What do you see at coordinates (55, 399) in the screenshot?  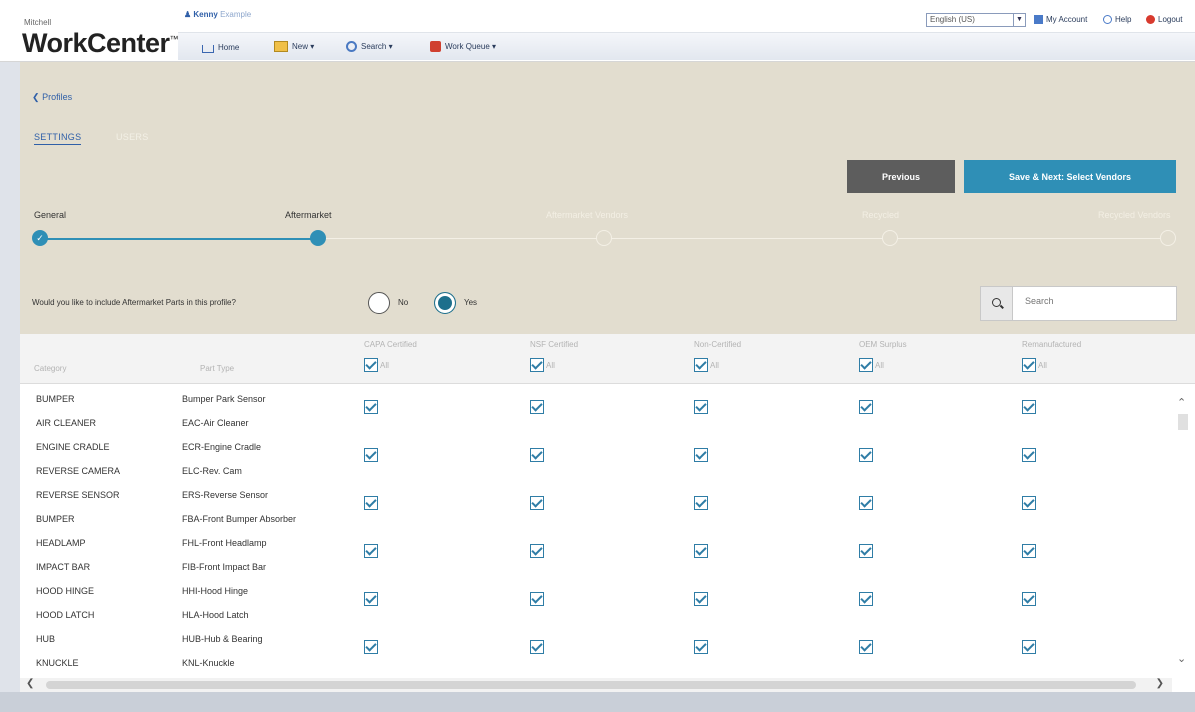 I see `category-cell: BUMPER` at bounding box center [55, 399].